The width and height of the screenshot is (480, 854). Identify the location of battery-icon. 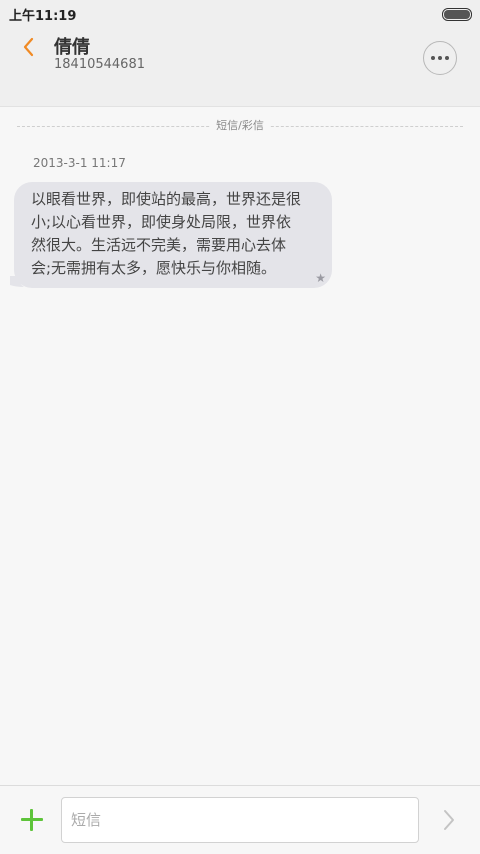
(457, 14).